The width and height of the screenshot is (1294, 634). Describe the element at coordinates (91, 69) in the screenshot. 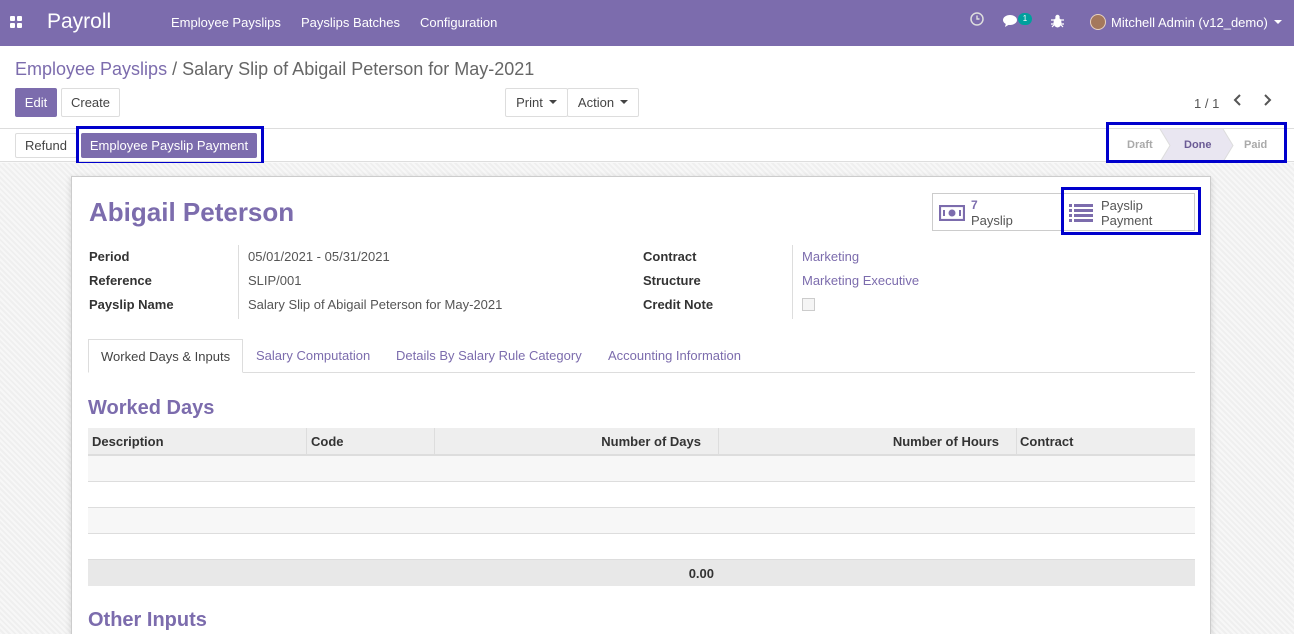

I see `breadcrumb-parent: Employee Payslips` at that location.